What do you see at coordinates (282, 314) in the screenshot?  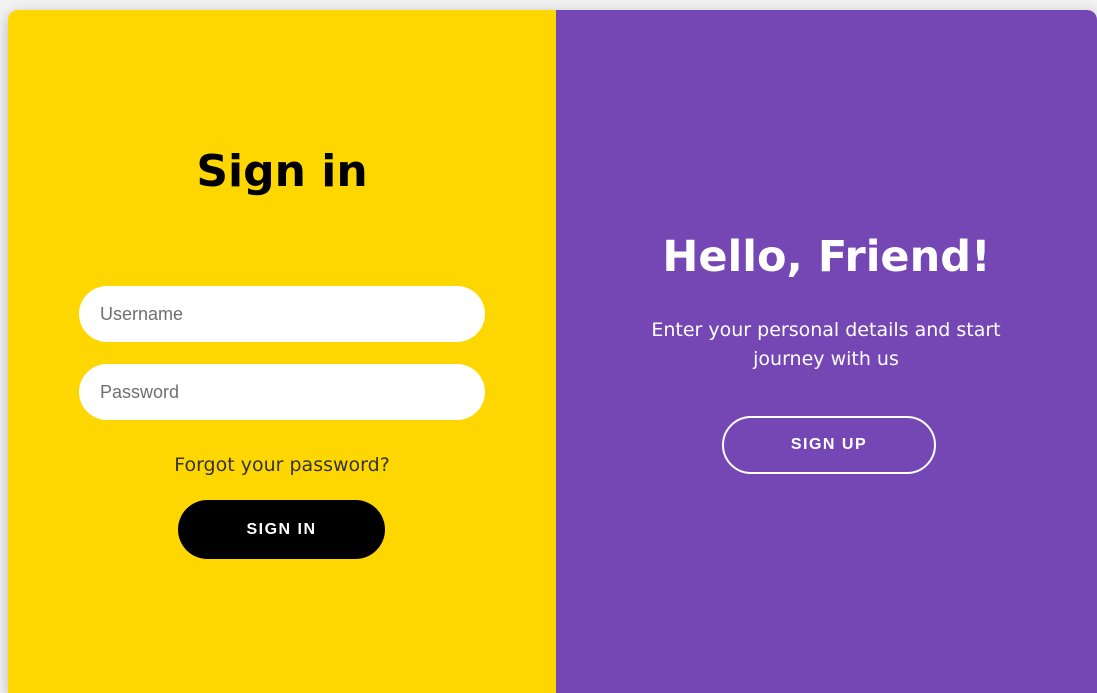 I see `username-input` at bounding box center [282, 314].